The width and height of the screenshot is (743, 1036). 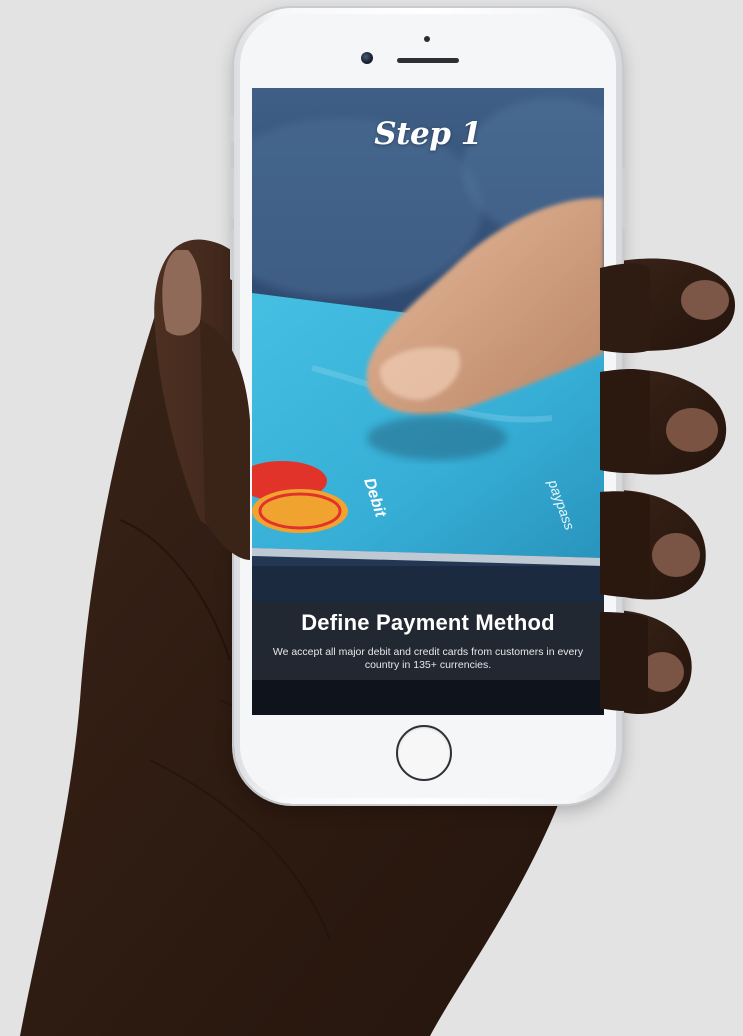 I want to click on earpiece-speaker-icon, so click(x=428, y=60).